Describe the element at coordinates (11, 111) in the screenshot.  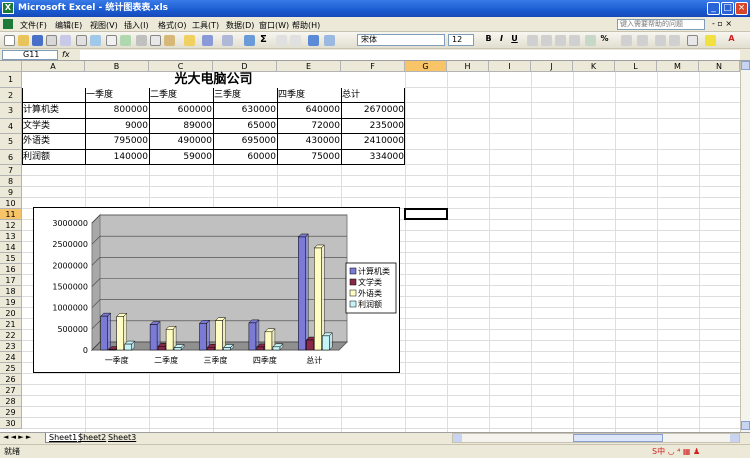
I see `row-header-3: 3` at that location.